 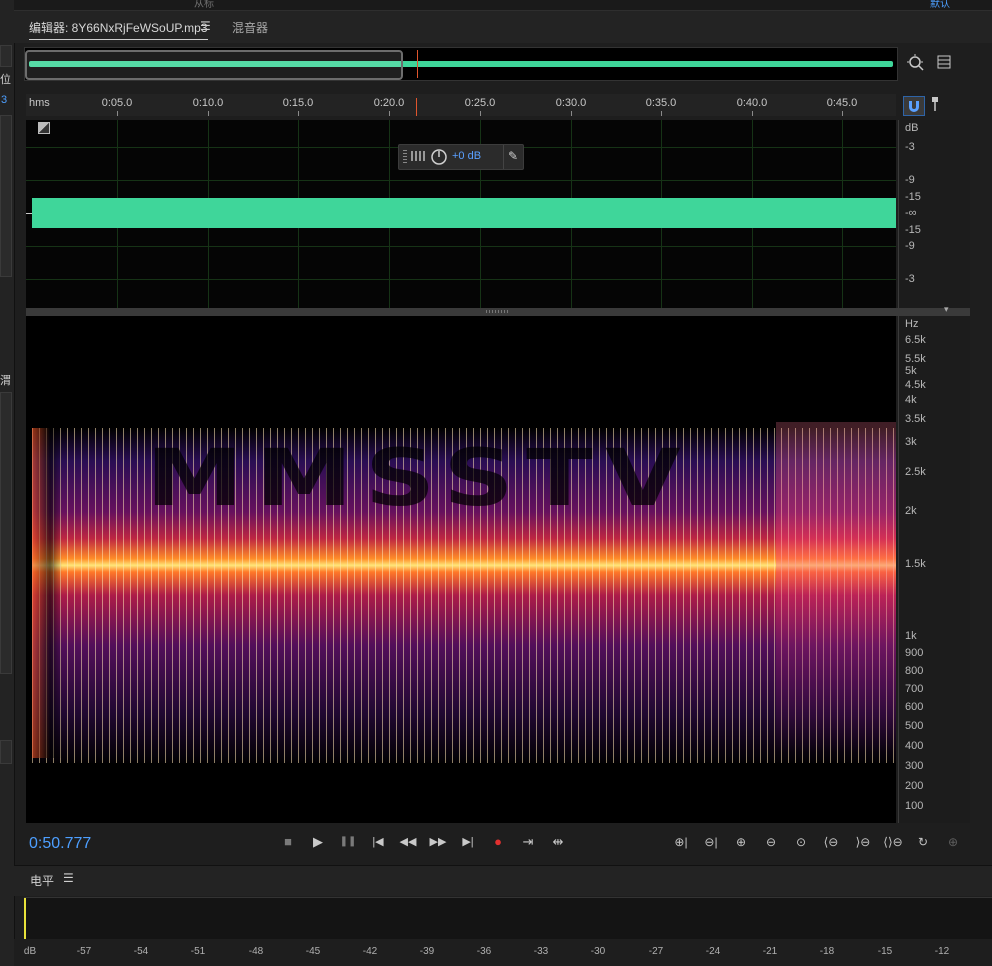 I want to click on hz-label: 400, so click(x=914, y=746).